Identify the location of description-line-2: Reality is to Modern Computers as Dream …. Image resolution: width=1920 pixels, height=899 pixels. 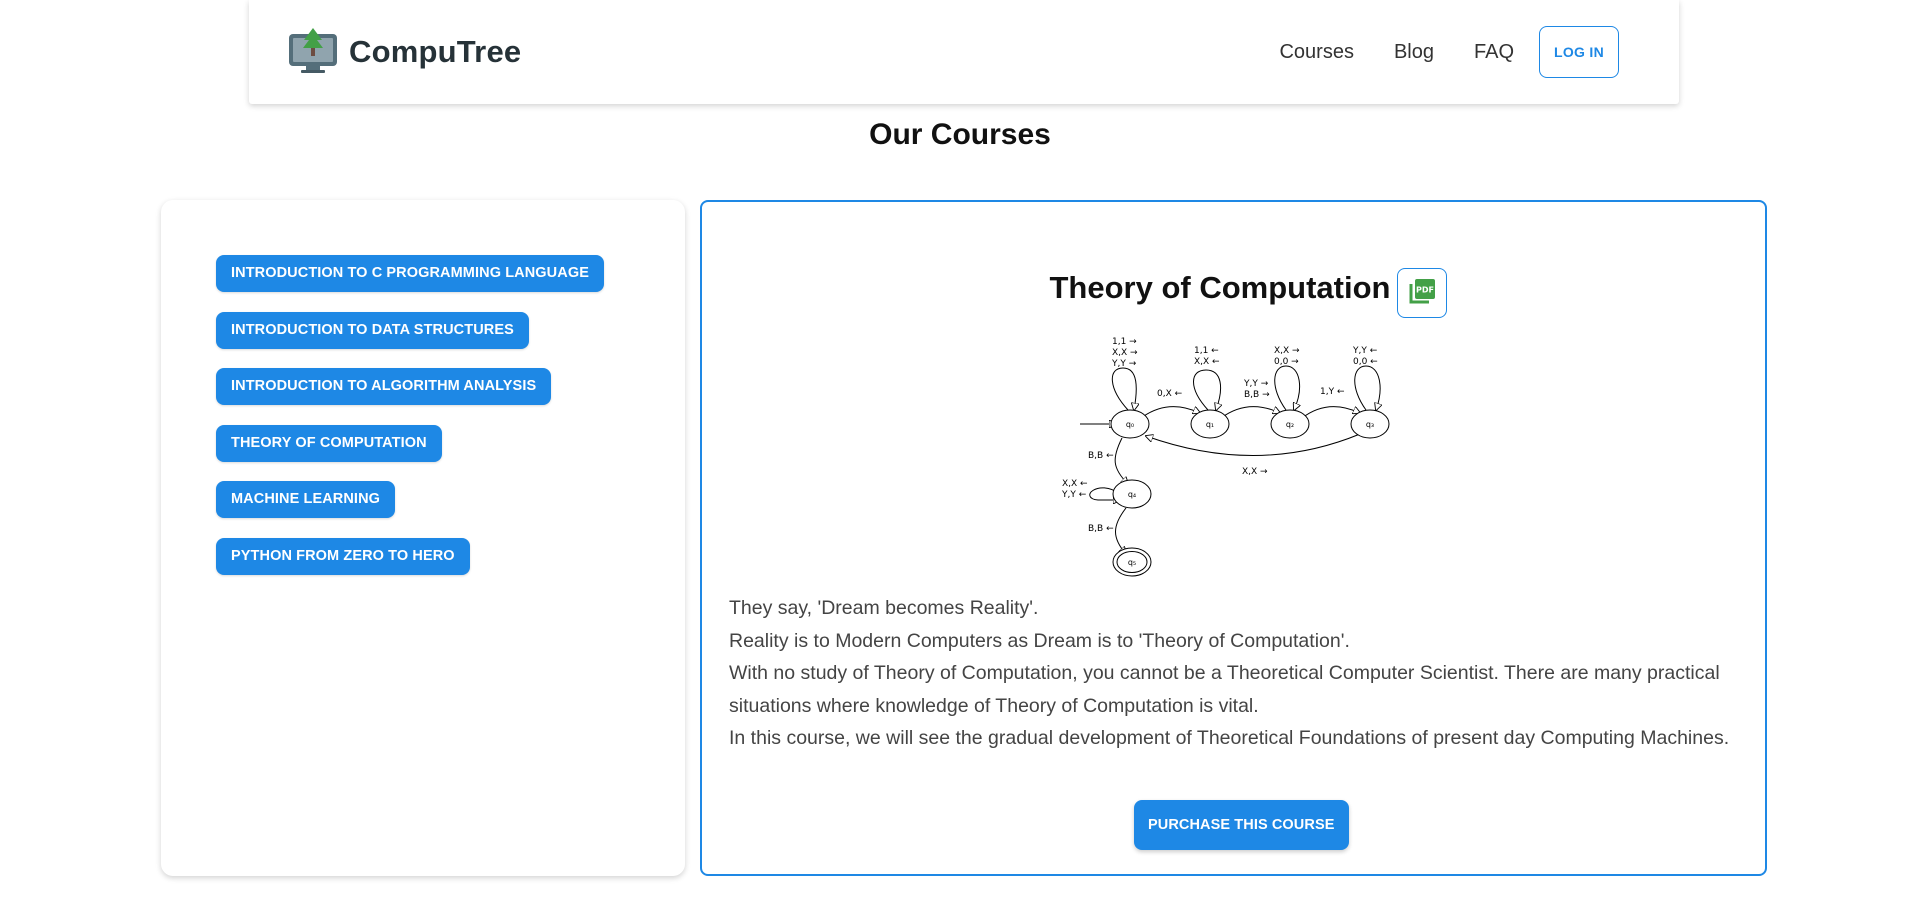
(1039, 640).